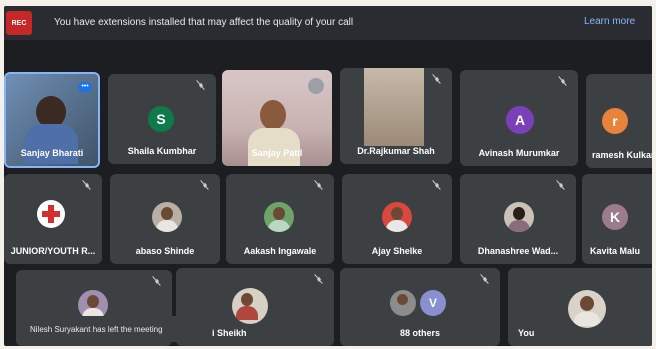 This screenshot has height=349, width=656. What do you see at coordinates (615, 251) in the screenshot?
I see `participant-name: Kavita Malu` at bounding box center [615, 251].